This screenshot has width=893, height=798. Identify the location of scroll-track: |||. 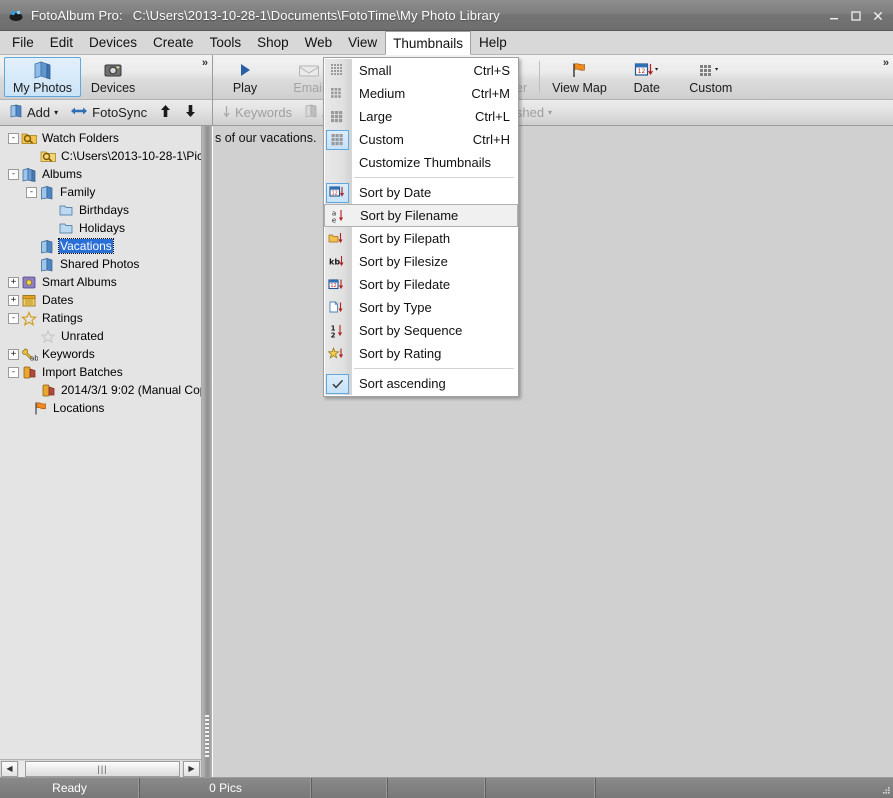
(100, 768).